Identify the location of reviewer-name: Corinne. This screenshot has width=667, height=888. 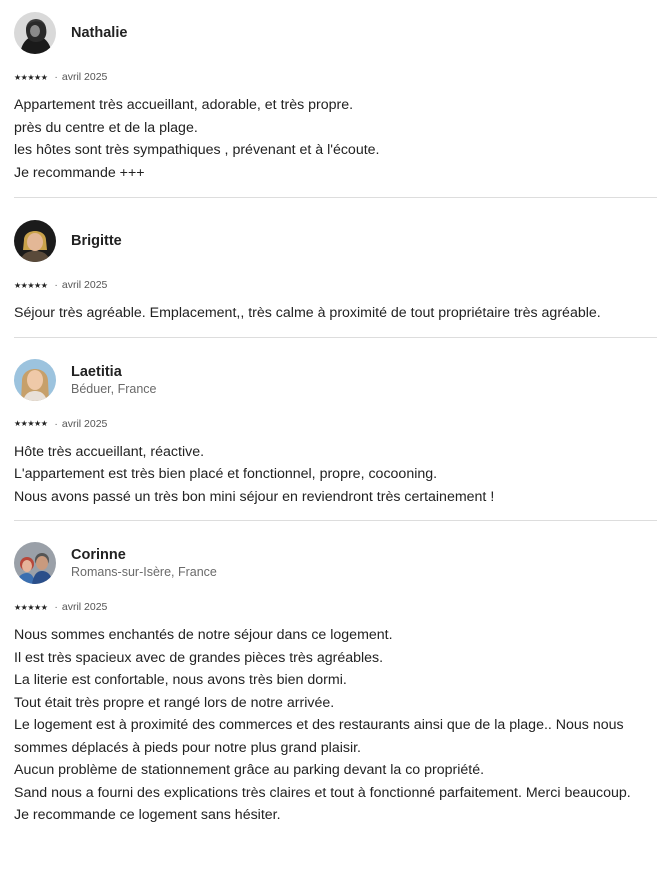
(98, 555).